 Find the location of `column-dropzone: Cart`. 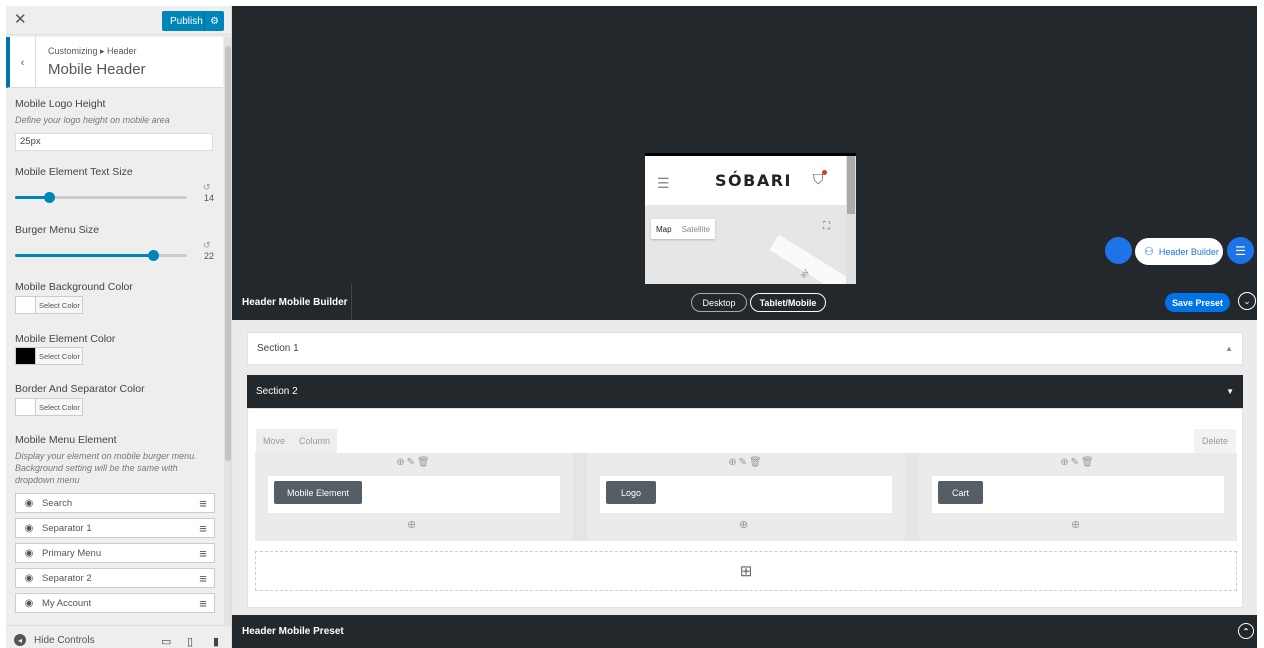

column-dropzone: Cart is located at coordinates (1078, 494).